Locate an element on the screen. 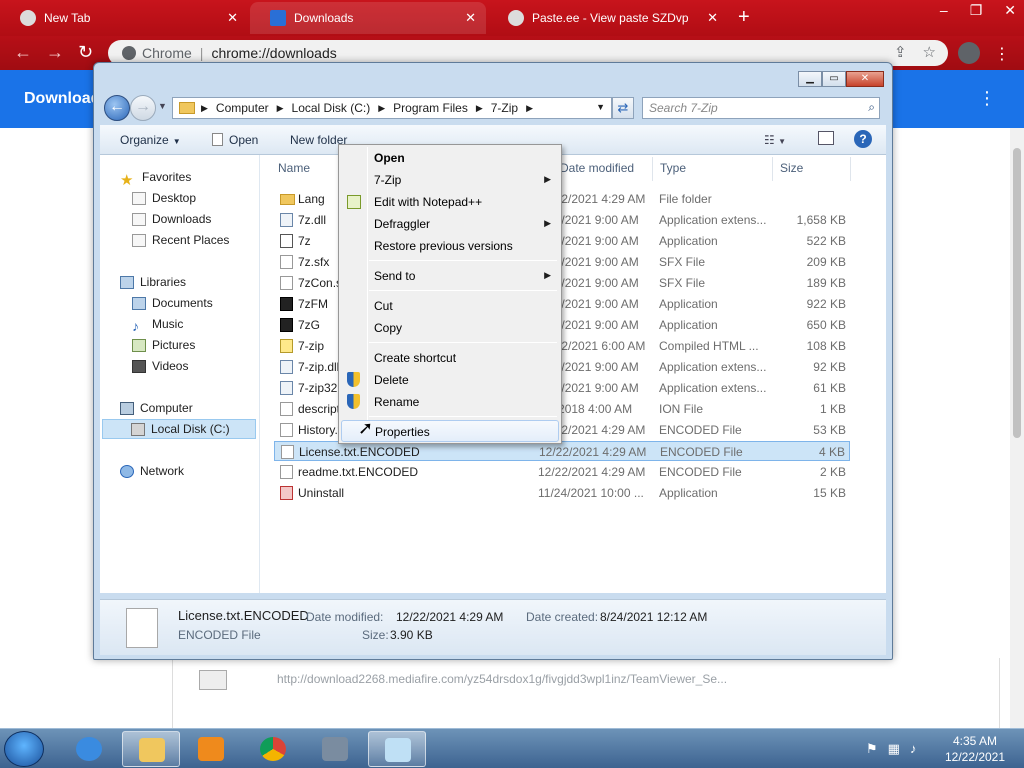  uac-shield-icon is located at coordinates (353, 379).